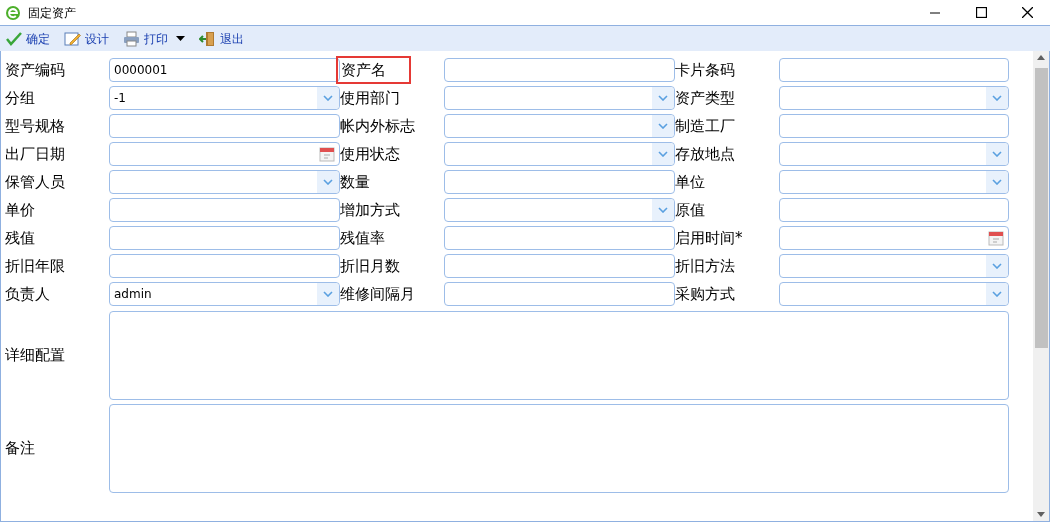  Describe the element at coordinates (27, 294) in the screenshot. I see `field-label: 负责人` at that location.